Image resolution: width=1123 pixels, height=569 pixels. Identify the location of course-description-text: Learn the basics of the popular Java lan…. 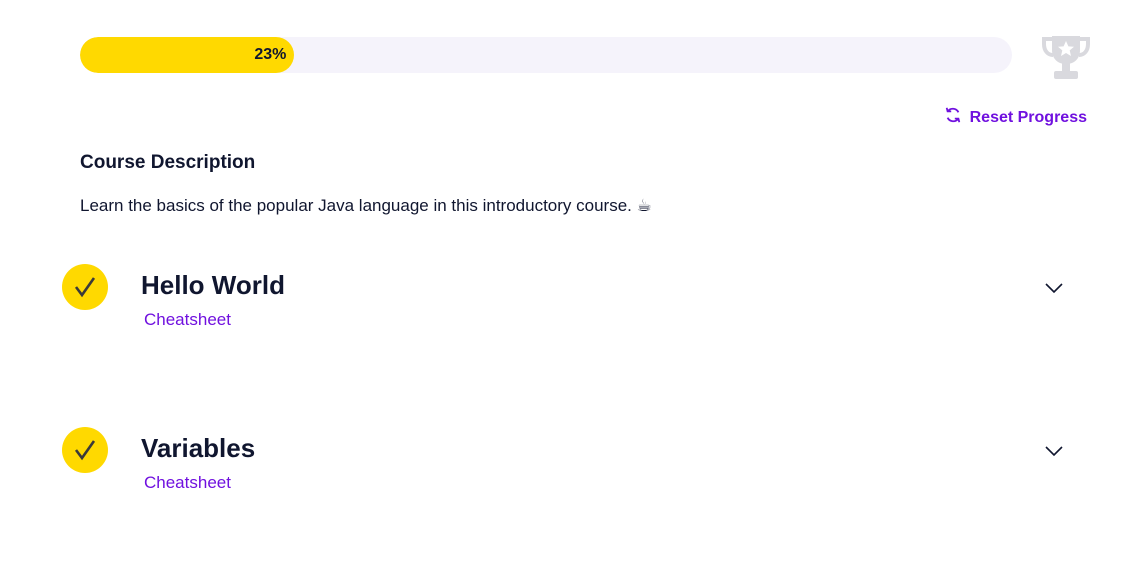
(366, 205).